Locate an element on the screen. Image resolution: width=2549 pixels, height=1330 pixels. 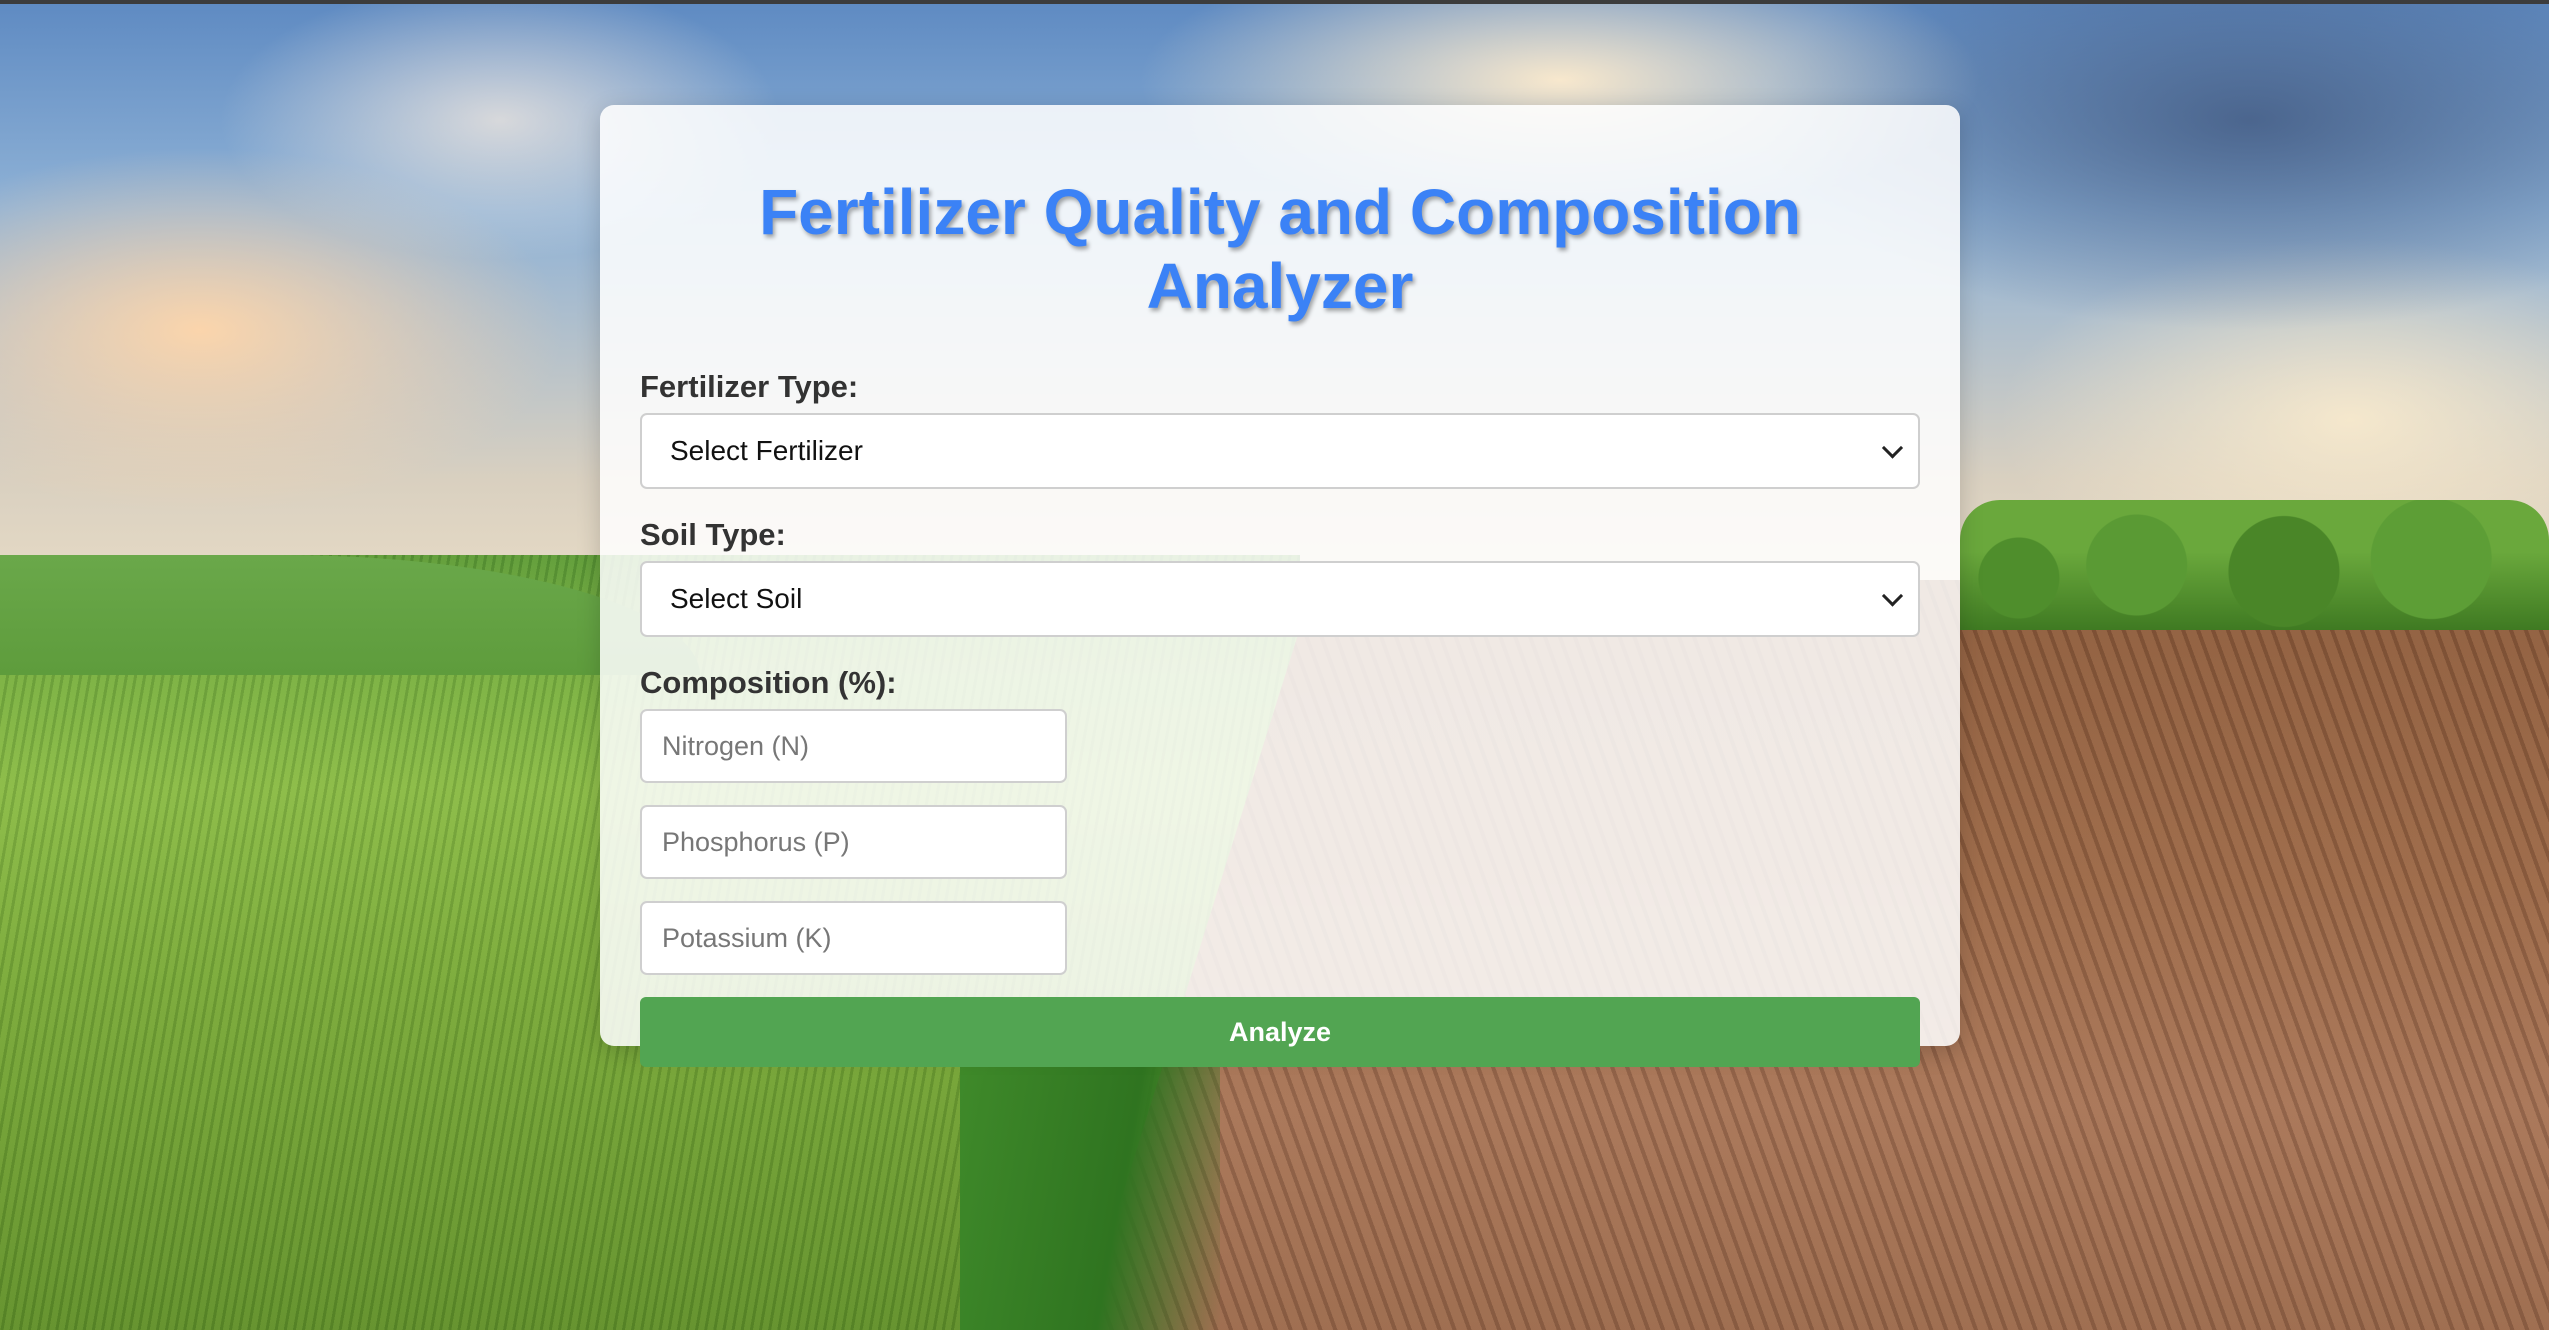
fertilizer-type-select: Select Fertilizer is located at coordinates (1280, 451).